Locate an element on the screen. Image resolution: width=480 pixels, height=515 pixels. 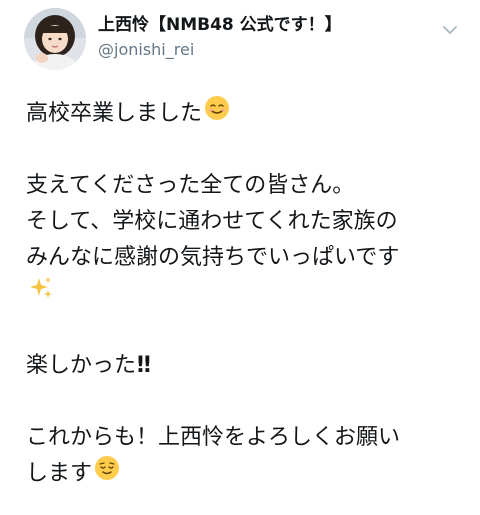
tweet-line: そして、学校に通わせてくれた家族の is located at coordinates (246, 222).